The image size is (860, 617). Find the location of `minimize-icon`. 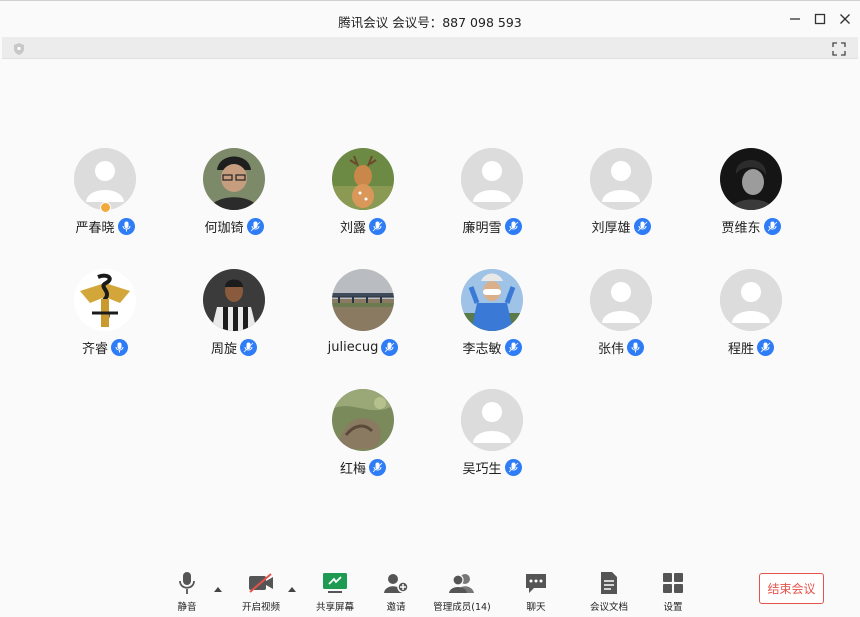

minimize-icon is located at coordinates (795, 19).